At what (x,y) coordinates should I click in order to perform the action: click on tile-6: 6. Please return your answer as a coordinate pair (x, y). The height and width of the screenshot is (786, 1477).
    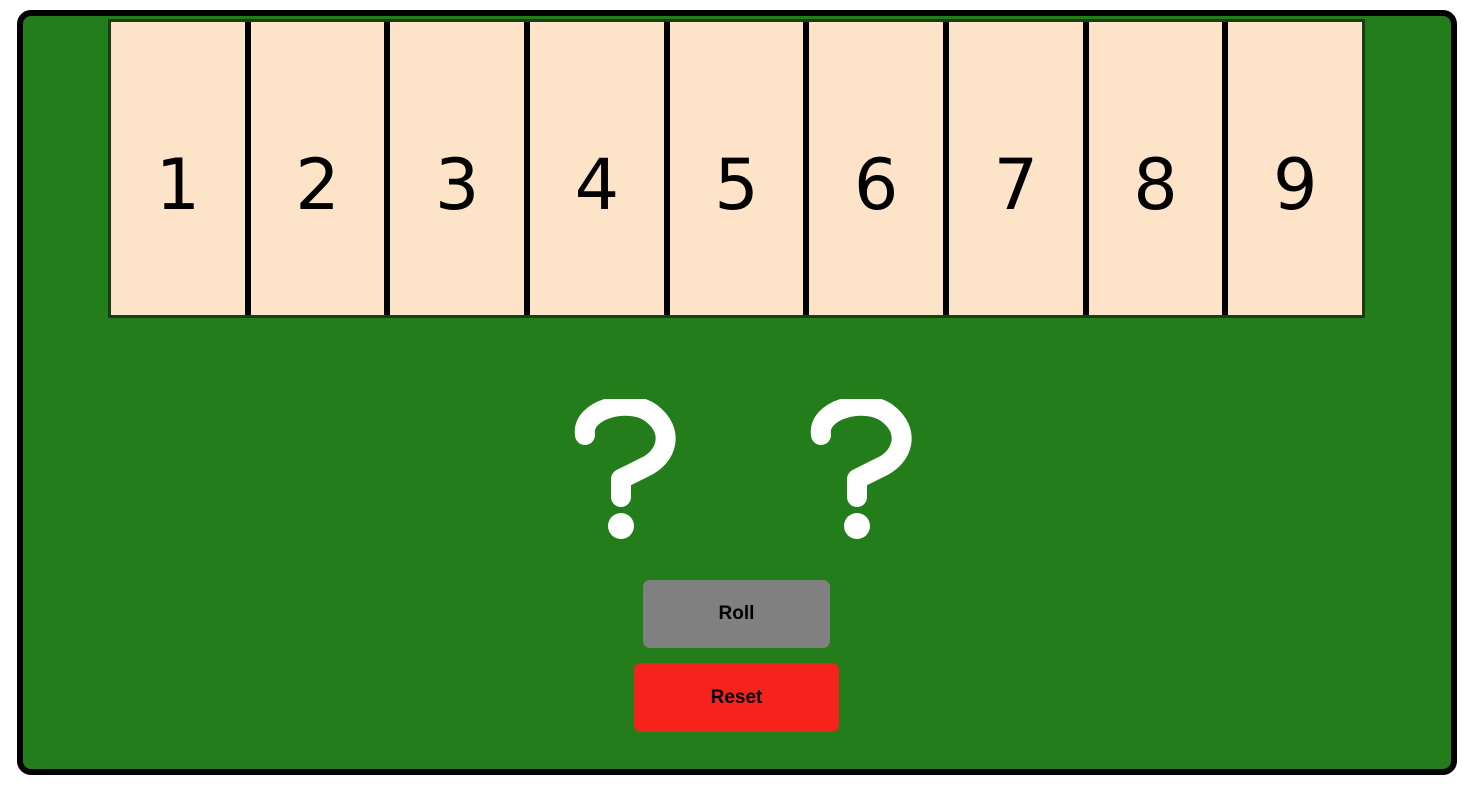
    Looking at the image, I should click on (879, 168).